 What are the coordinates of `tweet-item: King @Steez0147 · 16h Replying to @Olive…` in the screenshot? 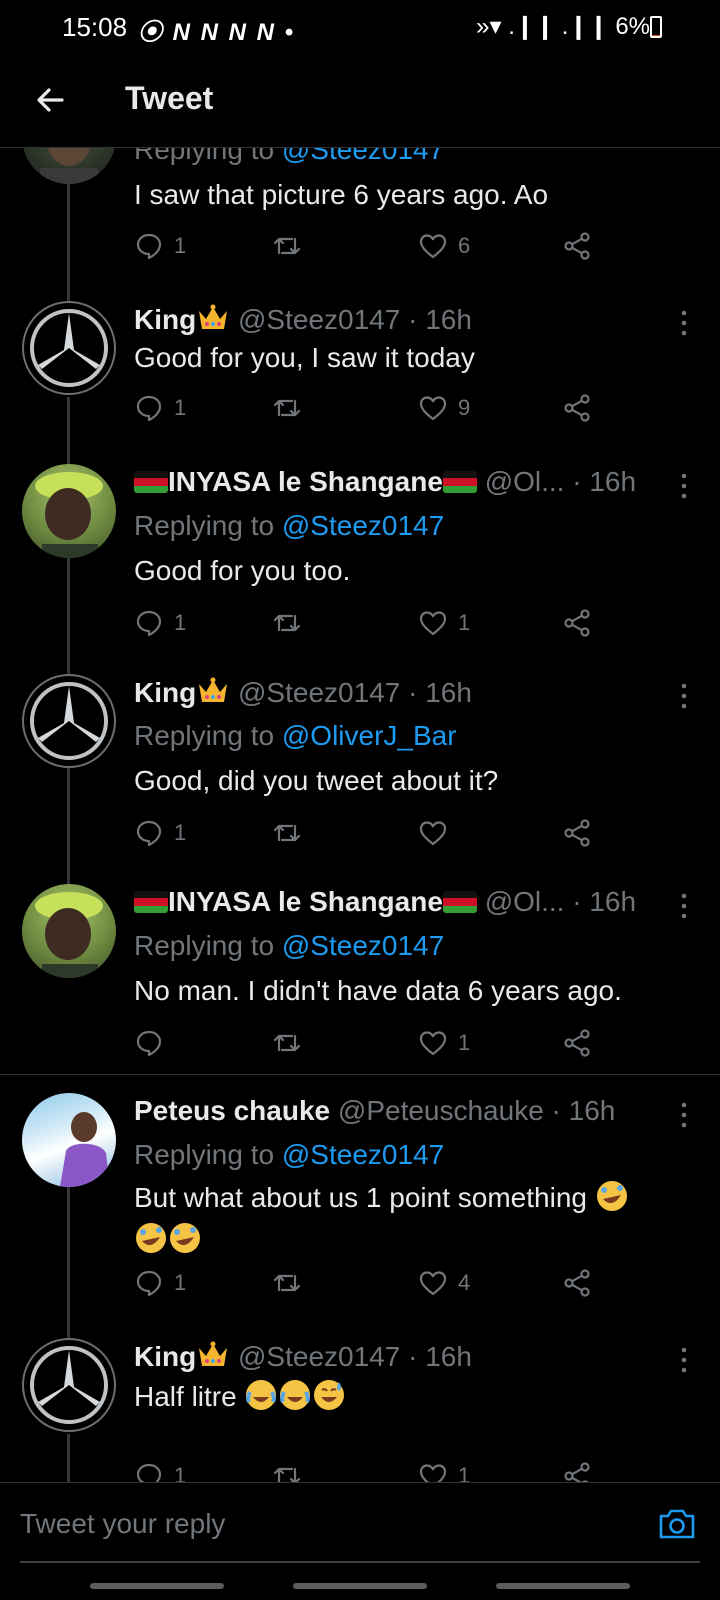 It's located at (360, 773).